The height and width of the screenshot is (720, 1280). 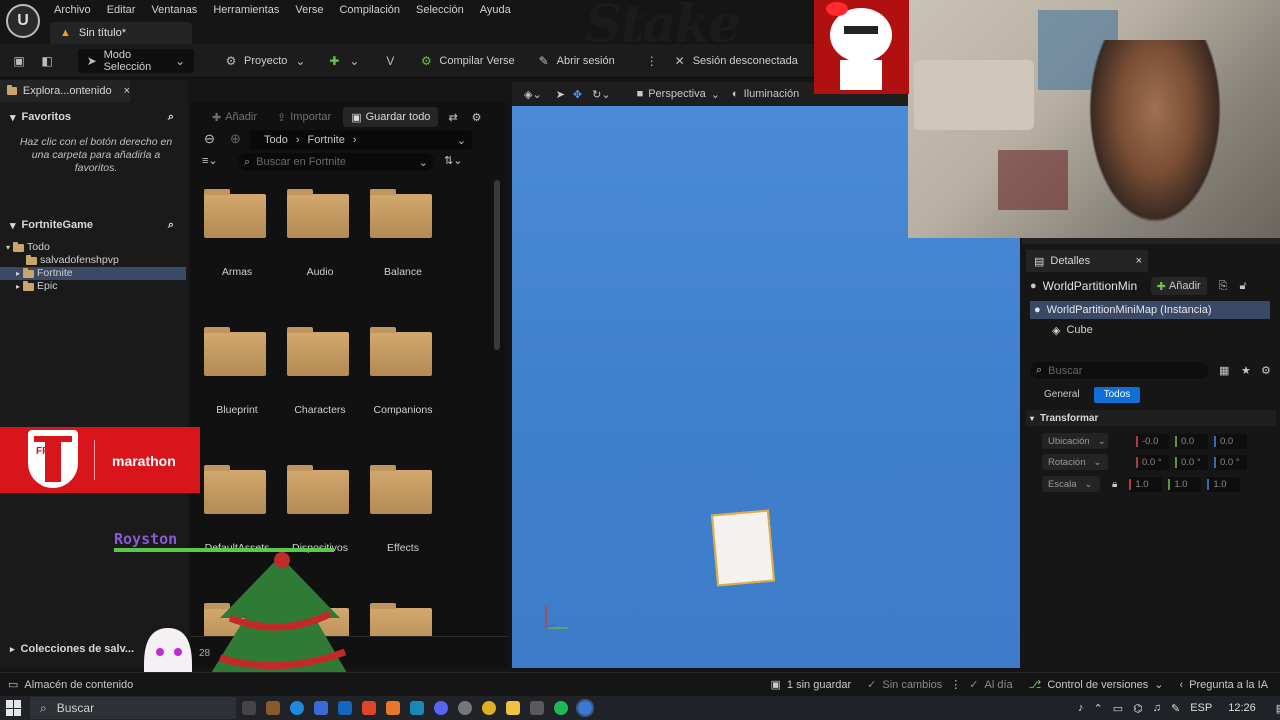 What do you see at coordinates (1087, 261) in the screenshot?
I see `details-tab: ▤ Detalles ×` at bounding box center [1087, 261].